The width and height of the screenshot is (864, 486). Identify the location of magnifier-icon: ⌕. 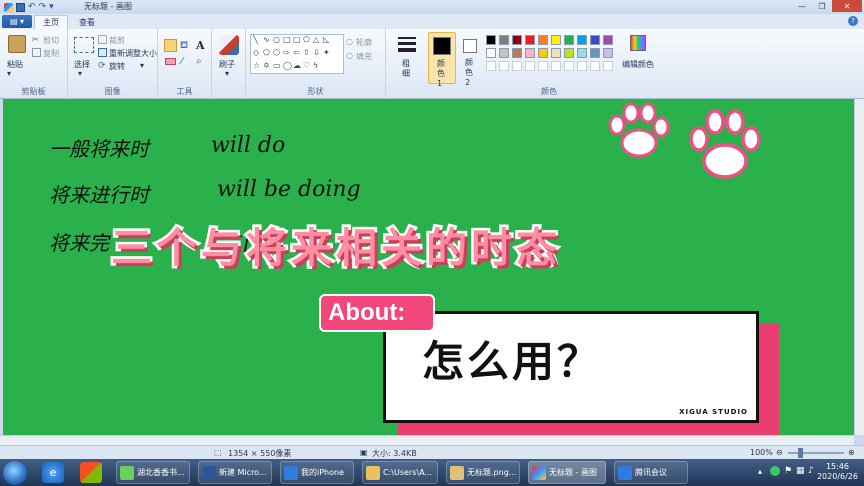
(200, 61).